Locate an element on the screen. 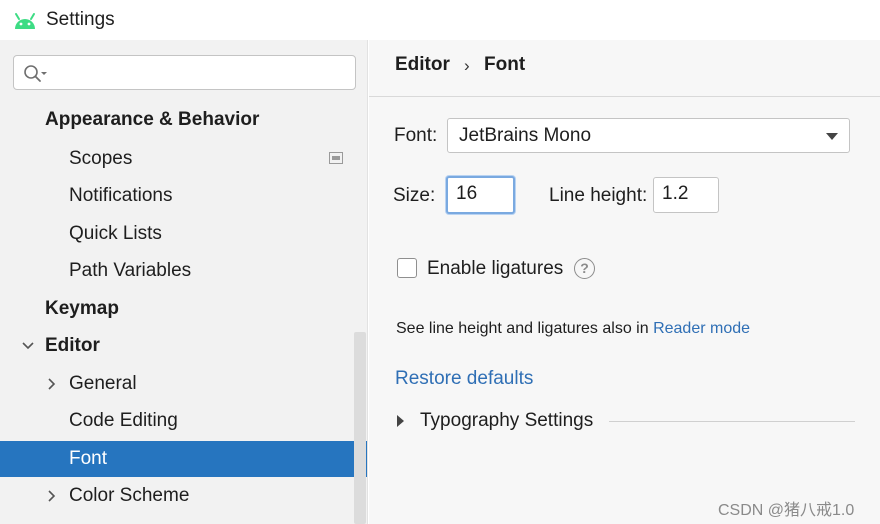 This screenshot has width=880, height=524. sidebar-item-scopes: Scopes is located at coordinates (184, 159).